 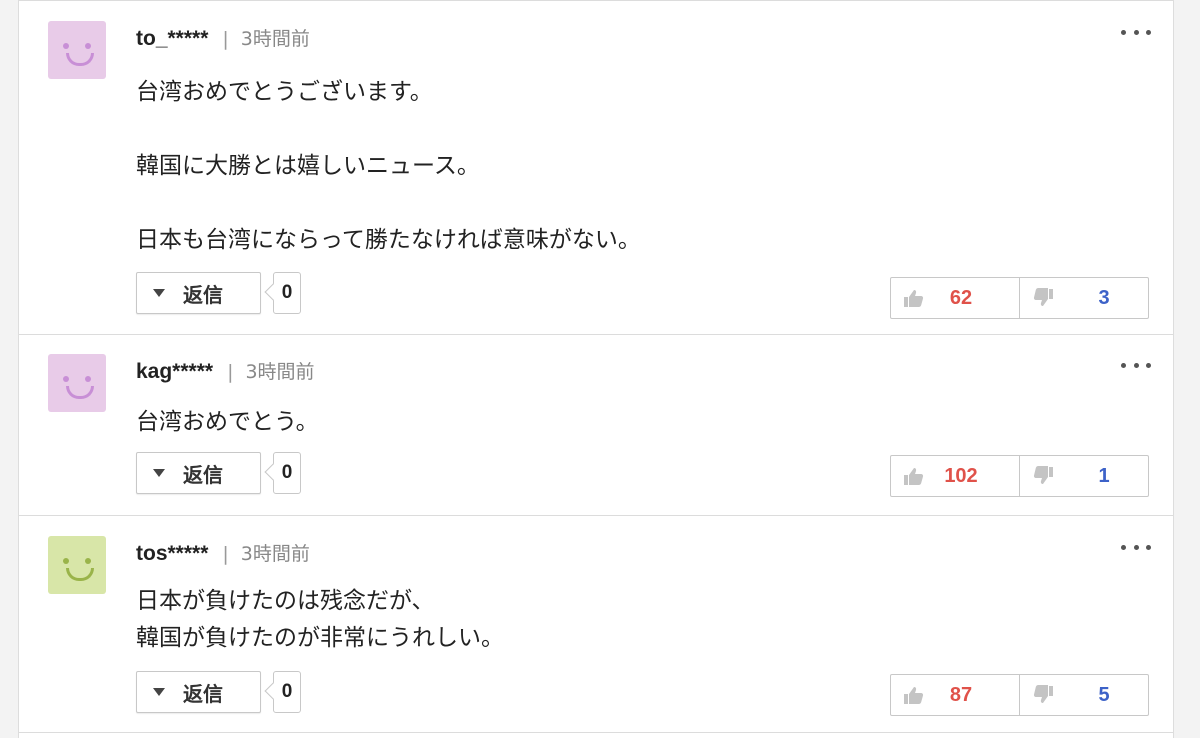 What do you see at coordinates (172, 38) in the screenshot?
I see `username-link: to_*****` at bounding box center [172, 38].